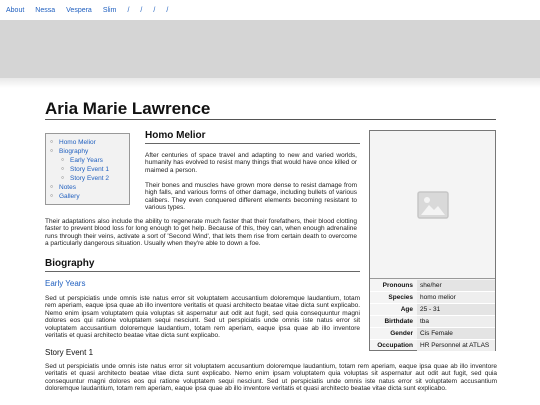 The width and height of the screenshot is (540, 405). I want to click on section-heading-biography: Biography, so click(70, 263).